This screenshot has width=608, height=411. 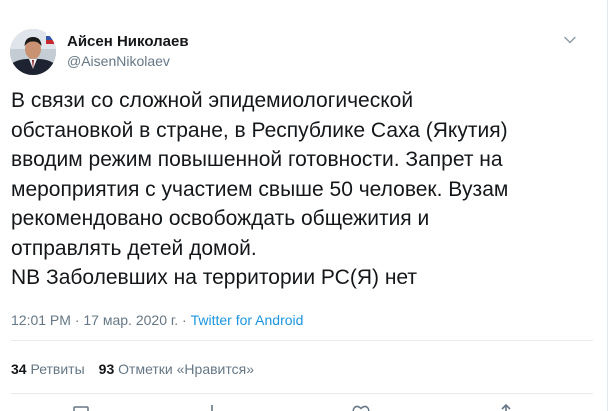 What do you see at coordinates (247, 320) in the screenshot?
I see `tweet-source-link: Twitter for Android` at bounding box center [247, 320].